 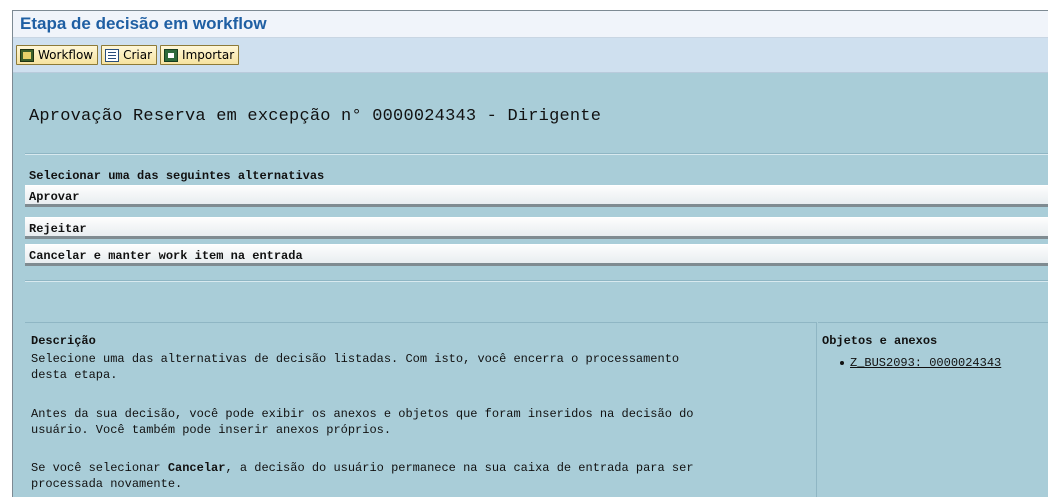 What do you see at coordinates (536, 154) in the screenshot?
I see `heading-divider` at bounding box center [536, 154].